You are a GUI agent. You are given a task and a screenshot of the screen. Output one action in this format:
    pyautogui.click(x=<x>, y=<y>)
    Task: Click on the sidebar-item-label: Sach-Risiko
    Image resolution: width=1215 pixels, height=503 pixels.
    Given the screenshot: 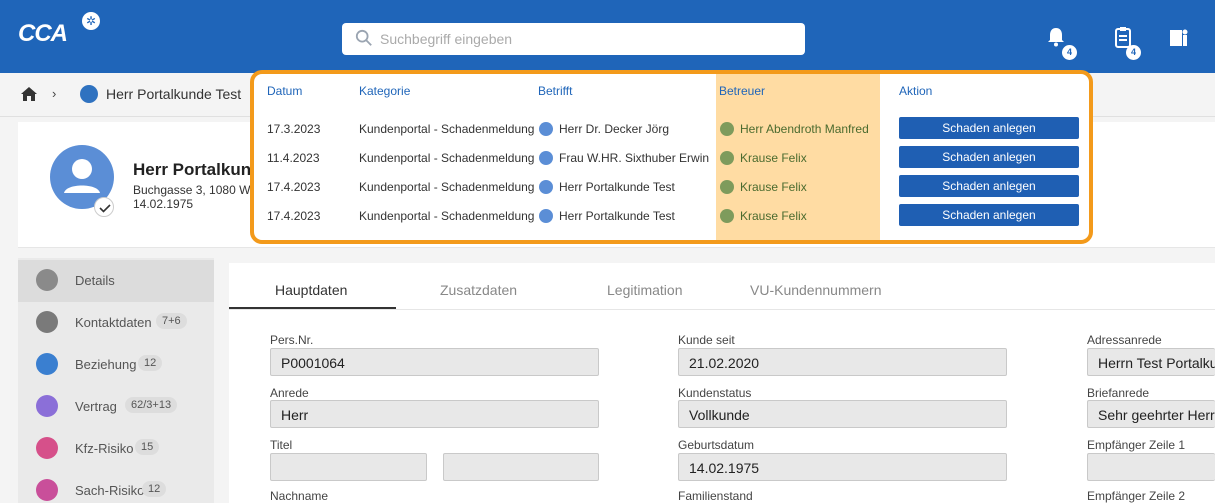 What is the action you would take?
    pyautogui.click(x=110, y=490)
    